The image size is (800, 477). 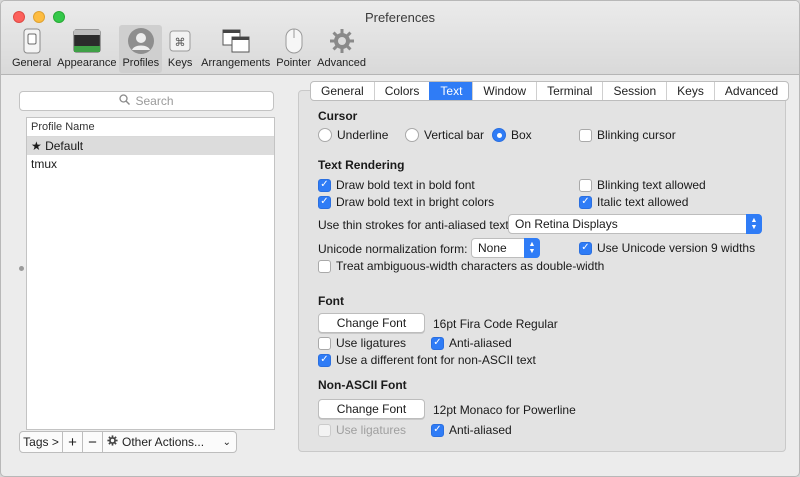 What do you see at coordinates (405, 185) in the screenshot?
I see `checkbox-label: Draw bold text in bold font` at bounding box center [405, 185].